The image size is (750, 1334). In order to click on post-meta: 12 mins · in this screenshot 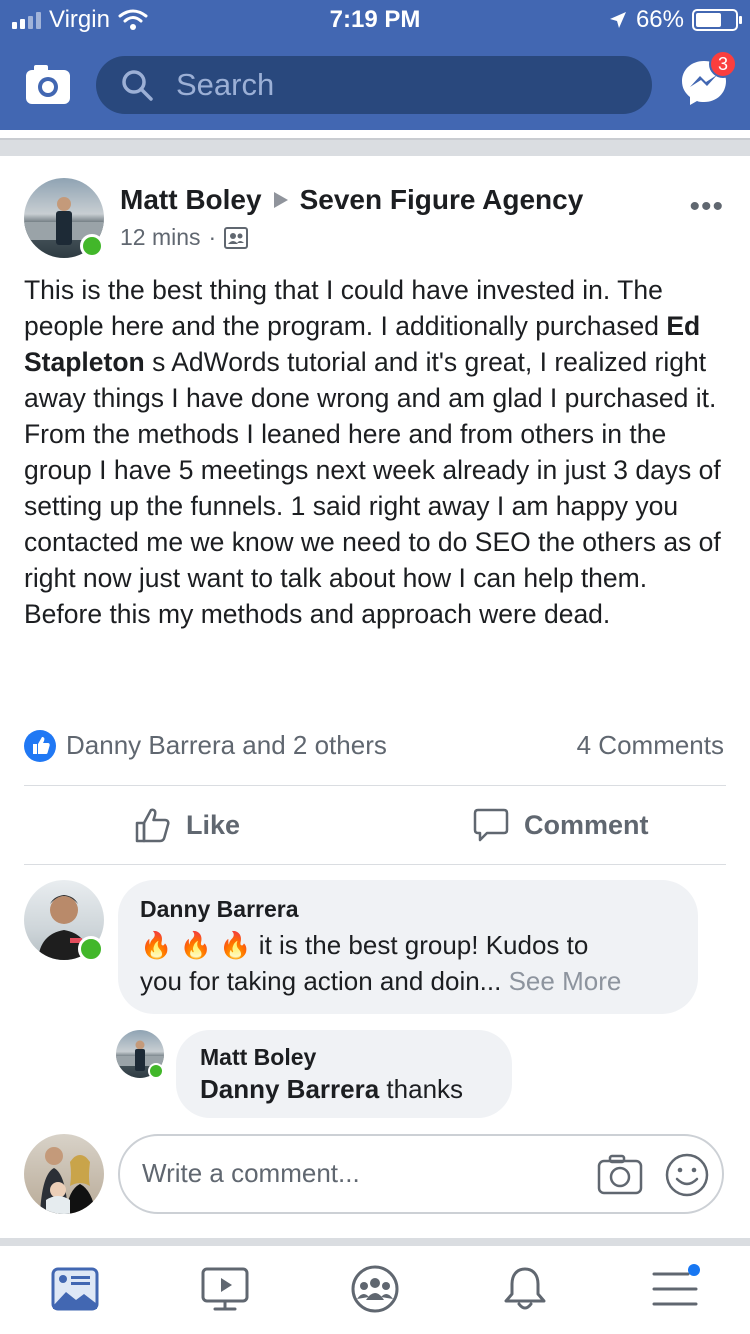, I will do `click(184, 237)`.